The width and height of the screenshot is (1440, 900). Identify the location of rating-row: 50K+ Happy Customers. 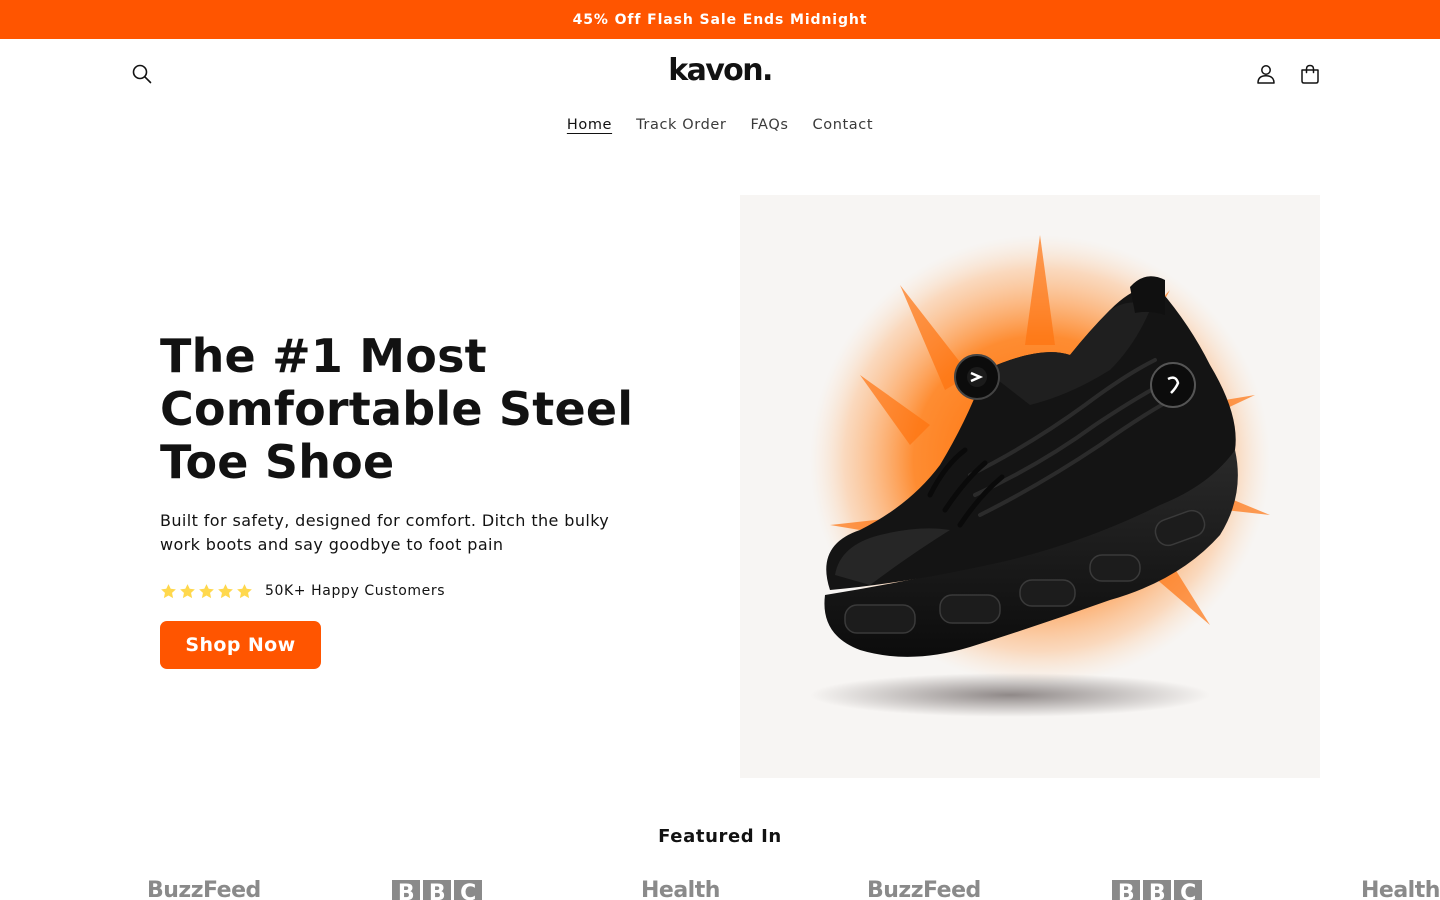
(420, 591).